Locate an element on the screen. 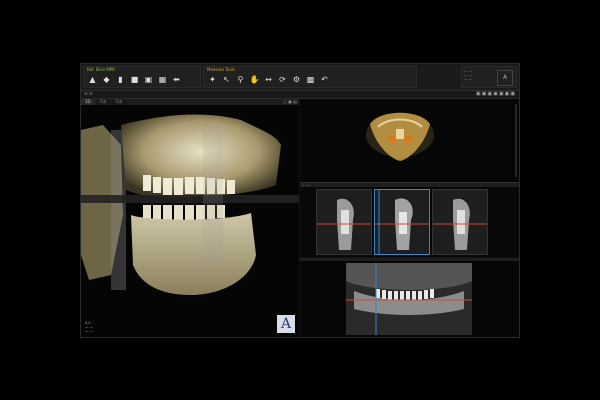  toolbar-info: — — — — — — A is located at coordinates (489, 77).